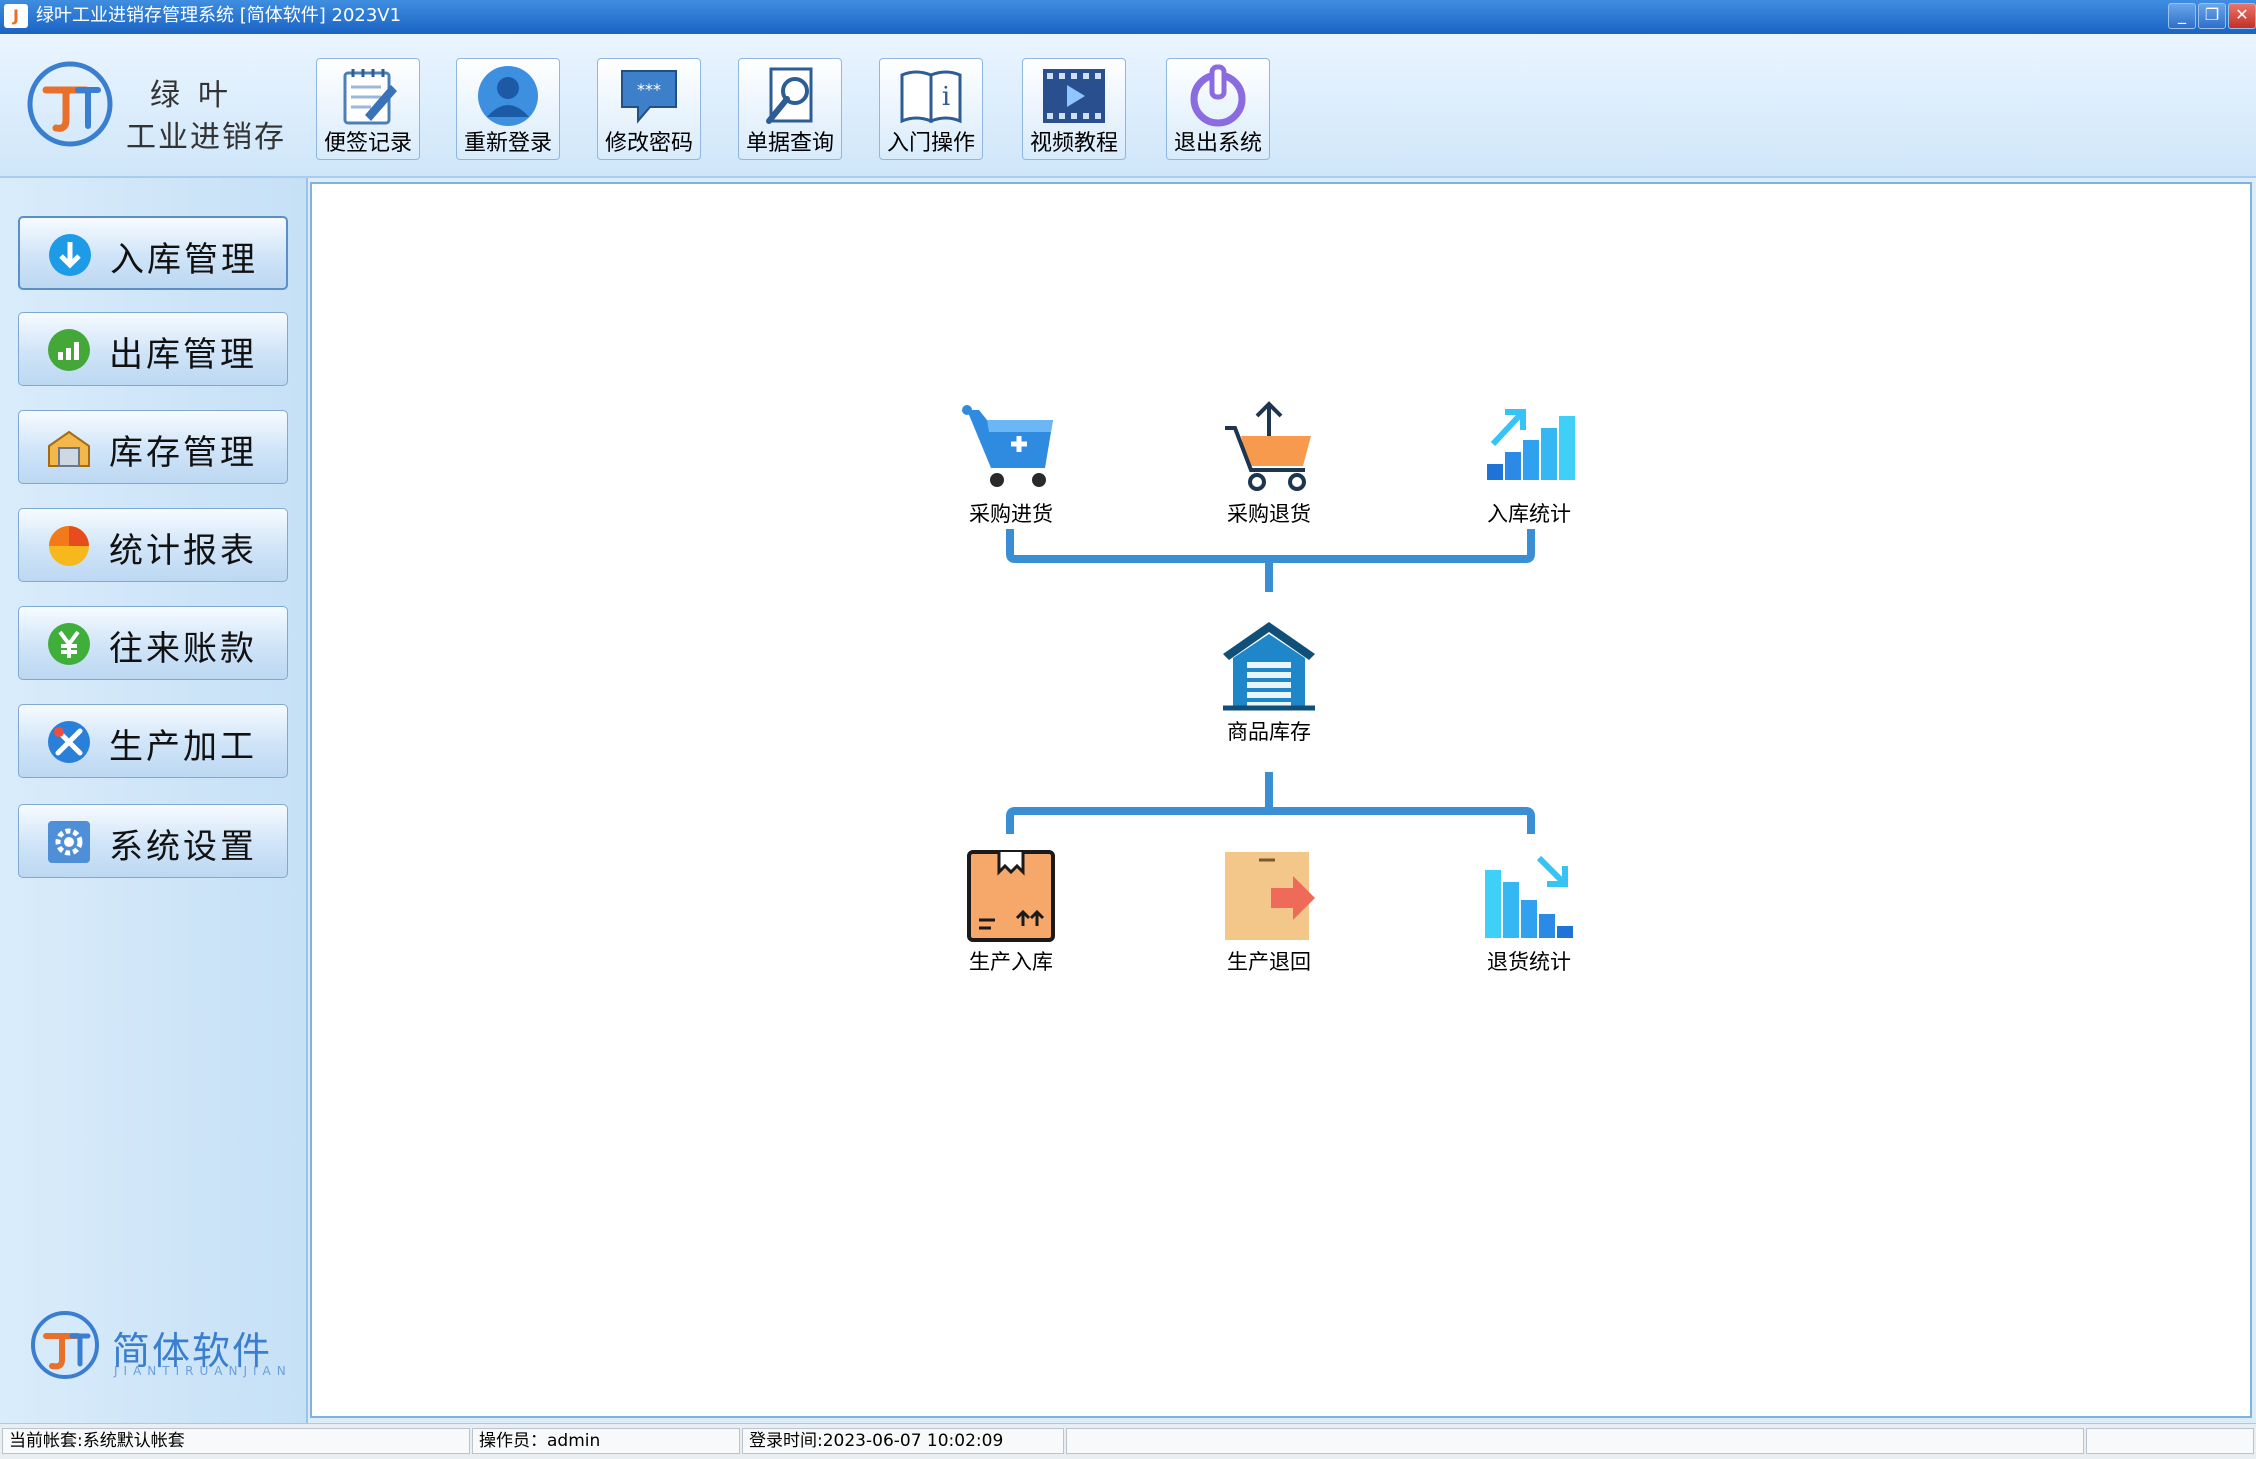  What do you see at coordinates (203, 1371) in the screenshot?
I see `company-name-pinyin: JIANTIRUANJIAN` at bounding box center [203, 1371].